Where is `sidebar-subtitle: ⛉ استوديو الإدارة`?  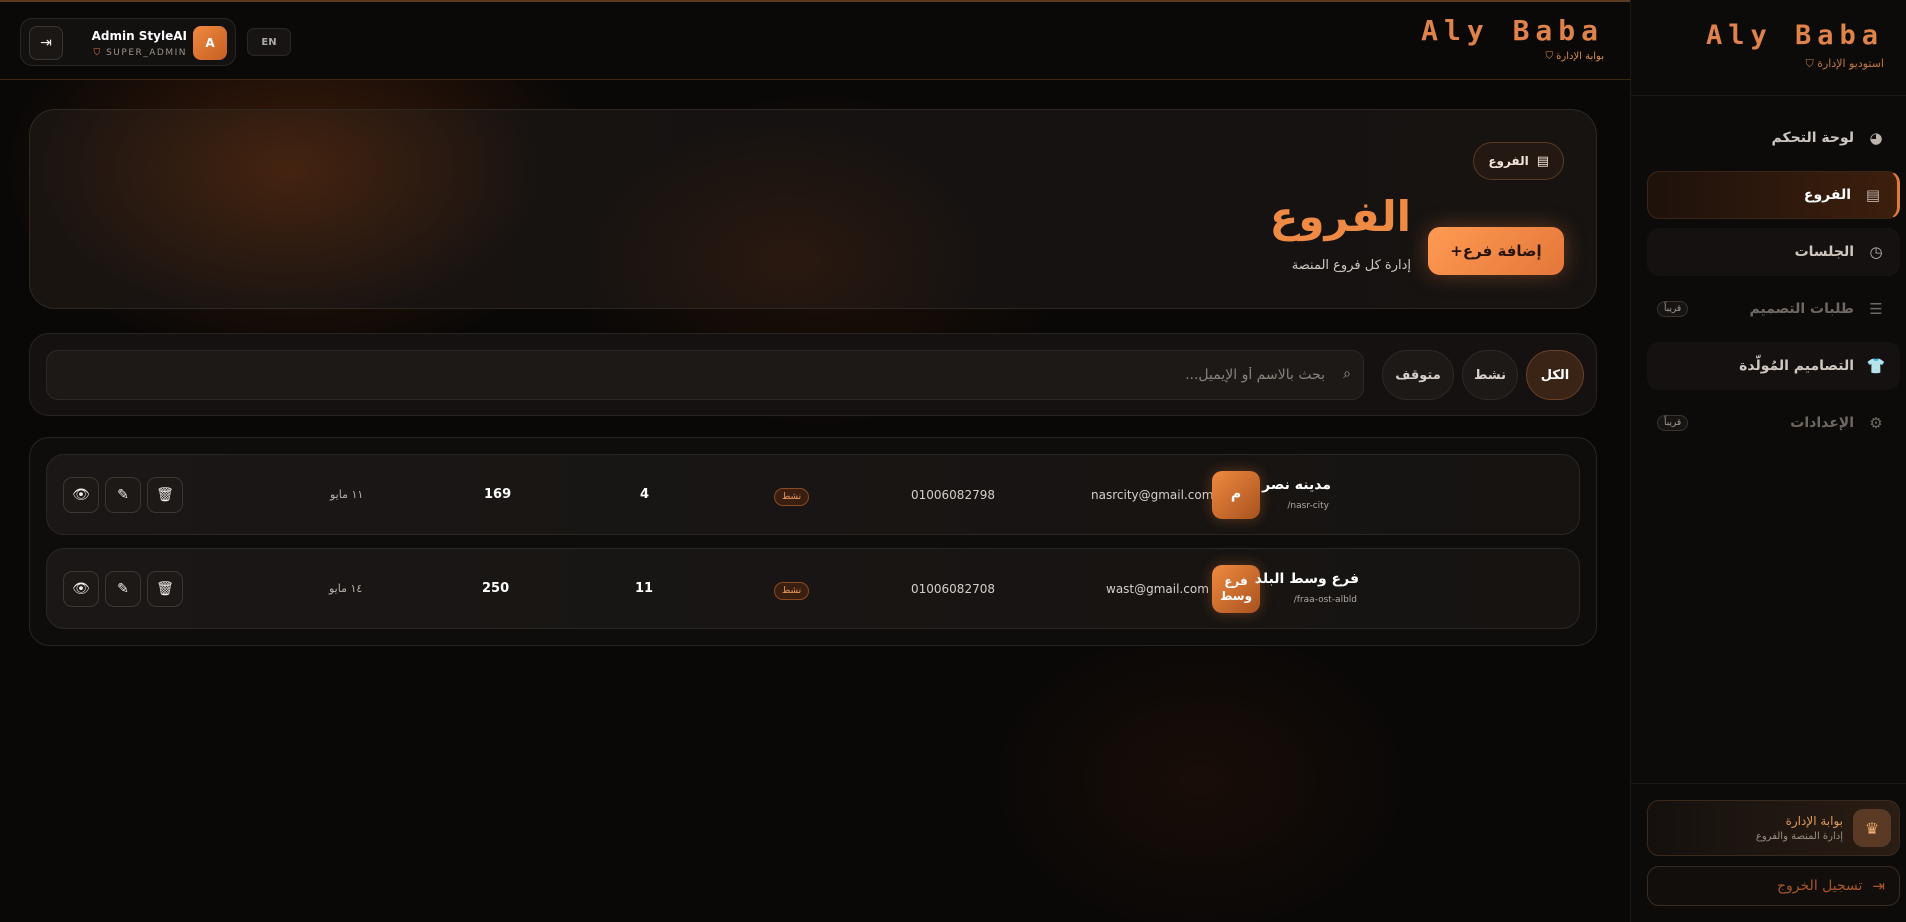 sidebar-subtitle: ⛉ استوديو الإدارة is located at coordinates (1844, 63).